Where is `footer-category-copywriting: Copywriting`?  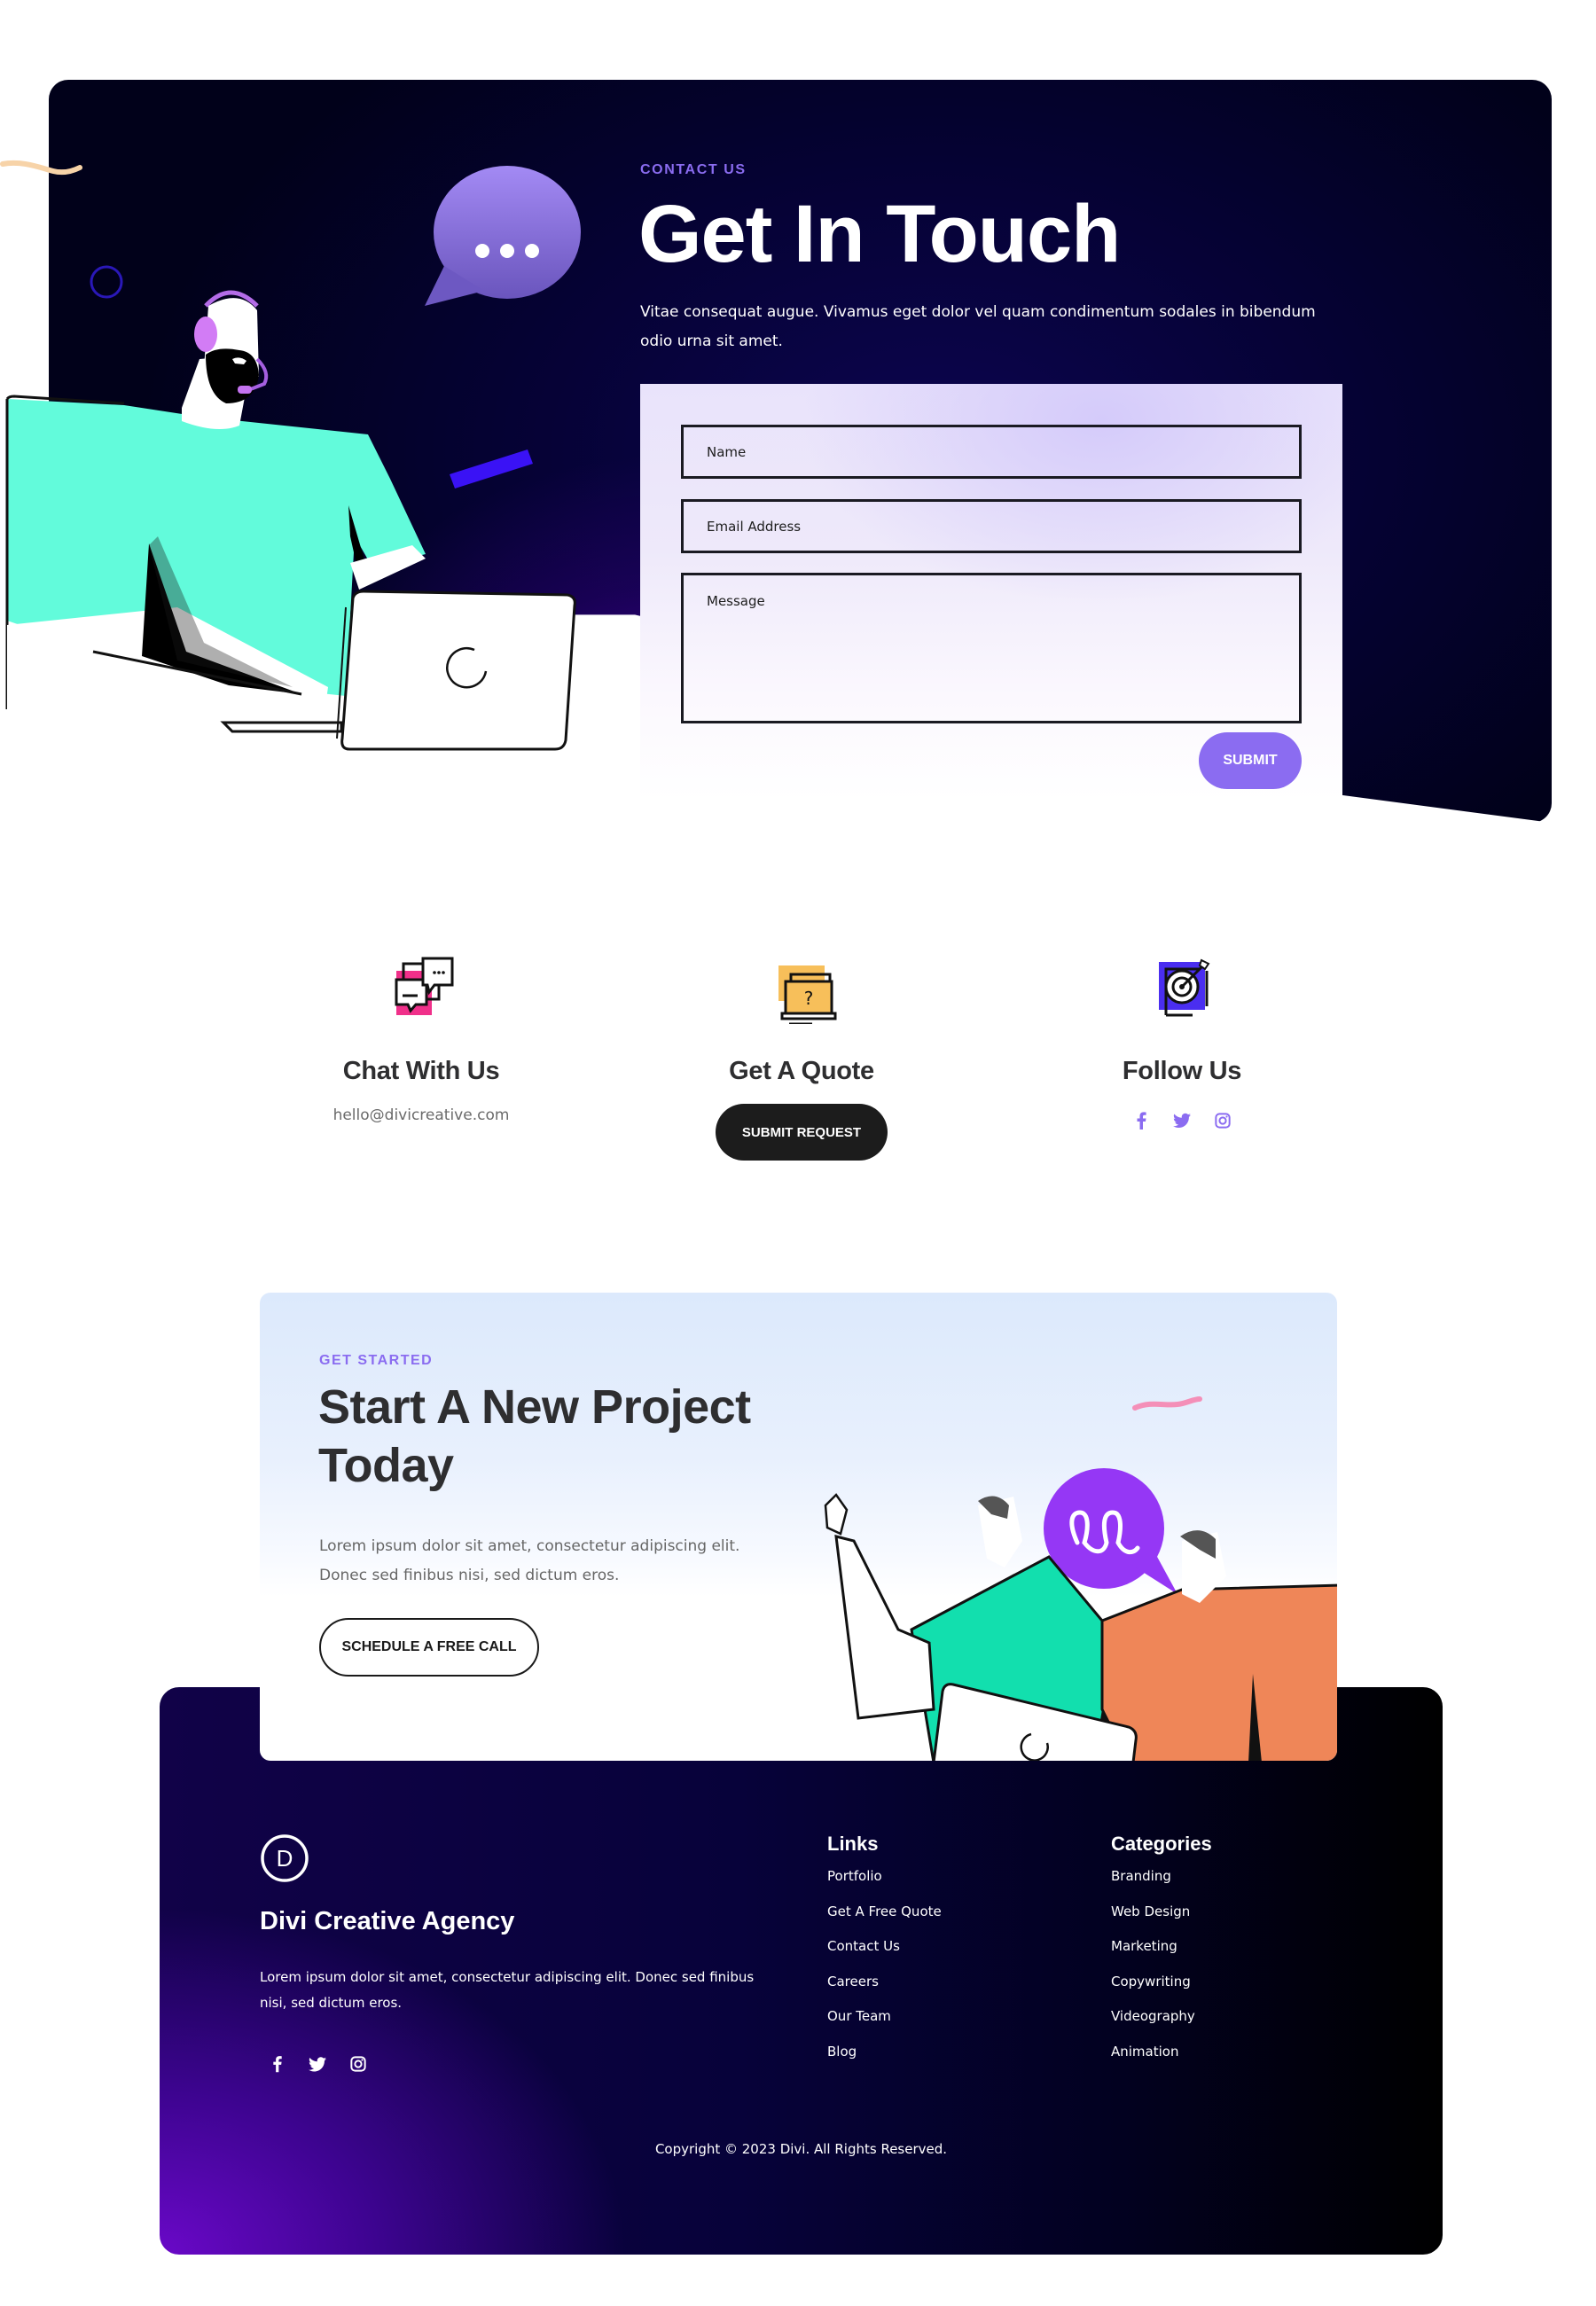
footer-category-copywriting: Copywriting is located at coordinates (1162, 1991).